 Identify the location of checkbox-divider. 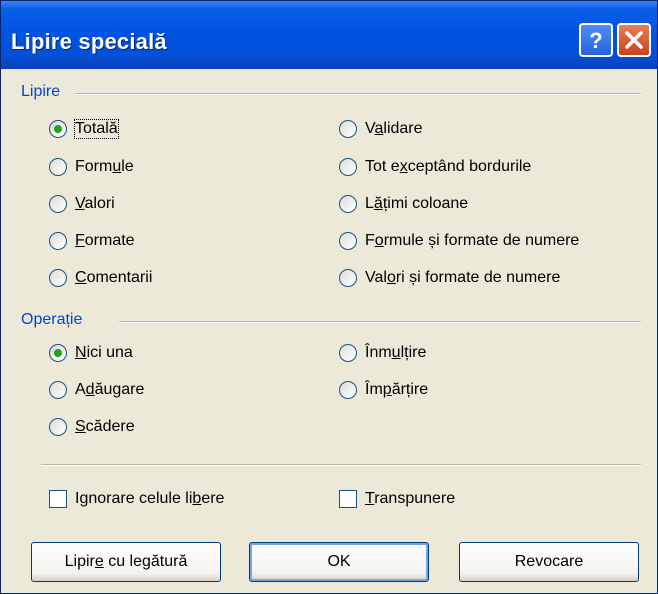
(341, 465).